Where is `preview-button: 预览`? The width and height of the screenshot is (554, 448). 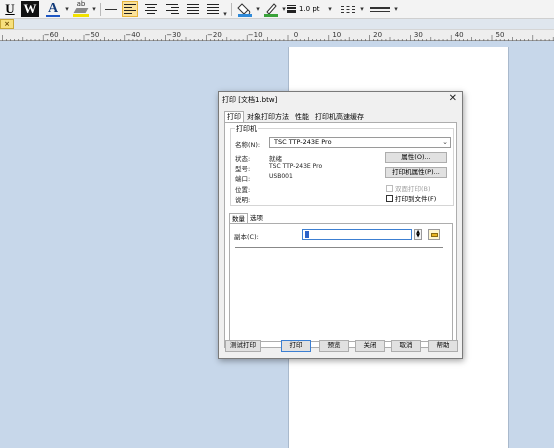 preview-button: 预览 is located at coordinates (334, 346).